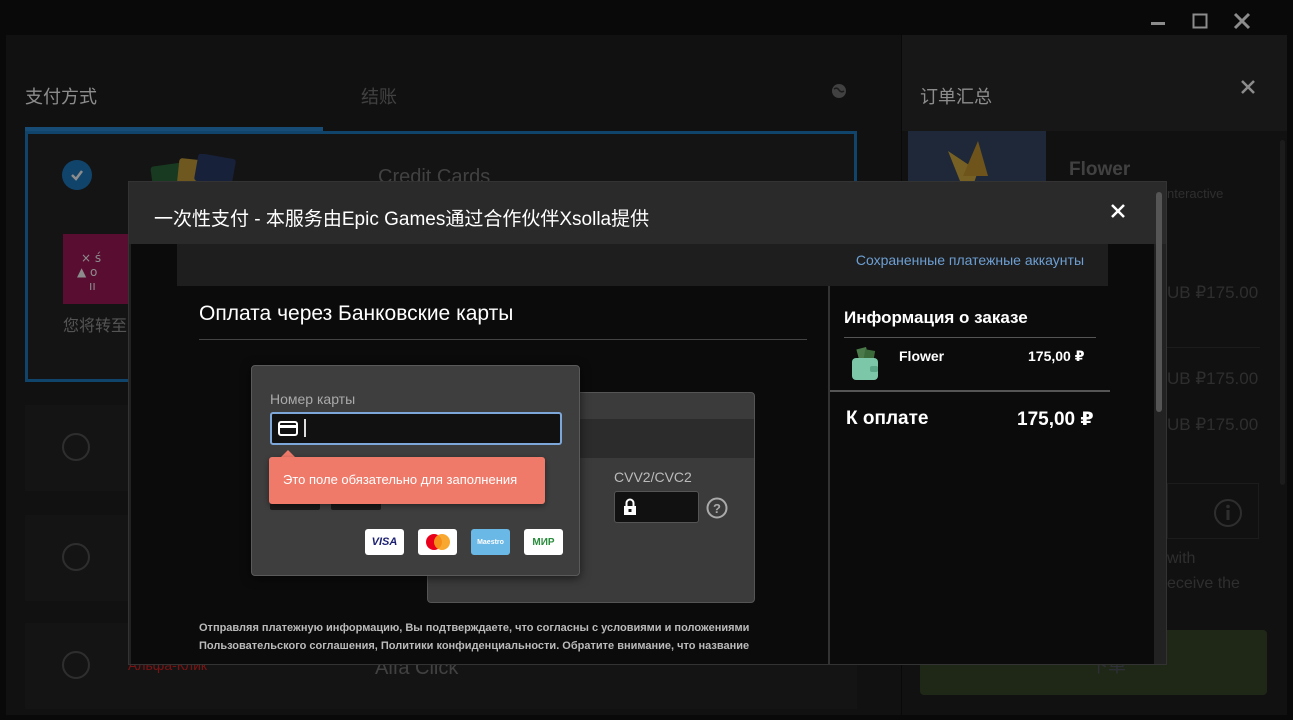  What do you see at coordinates (305, 428) in the screenshot?
I see `text-caret` at bounding box center [305, 428].